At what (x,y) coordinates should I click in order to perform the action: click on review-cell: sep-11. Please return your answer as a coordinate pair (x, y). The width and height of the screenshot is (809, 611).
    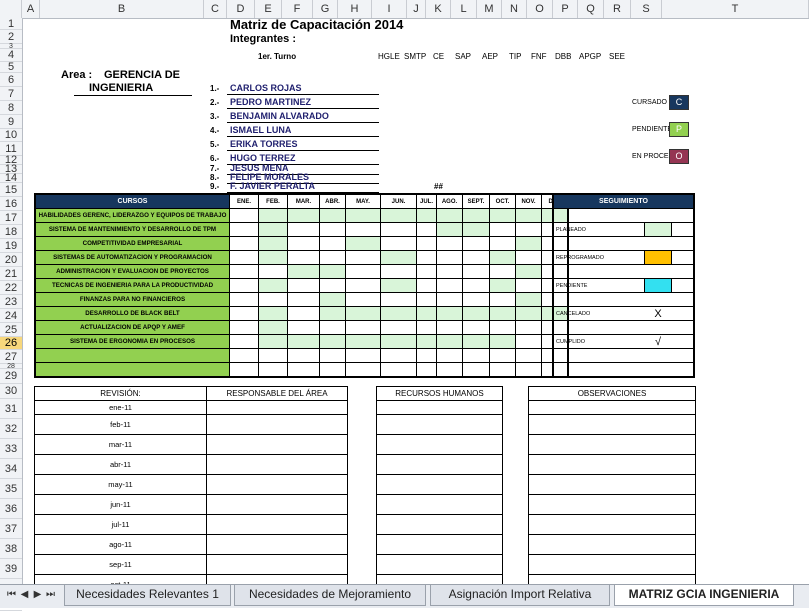
    Looking at the image, I should click on (120, 564).